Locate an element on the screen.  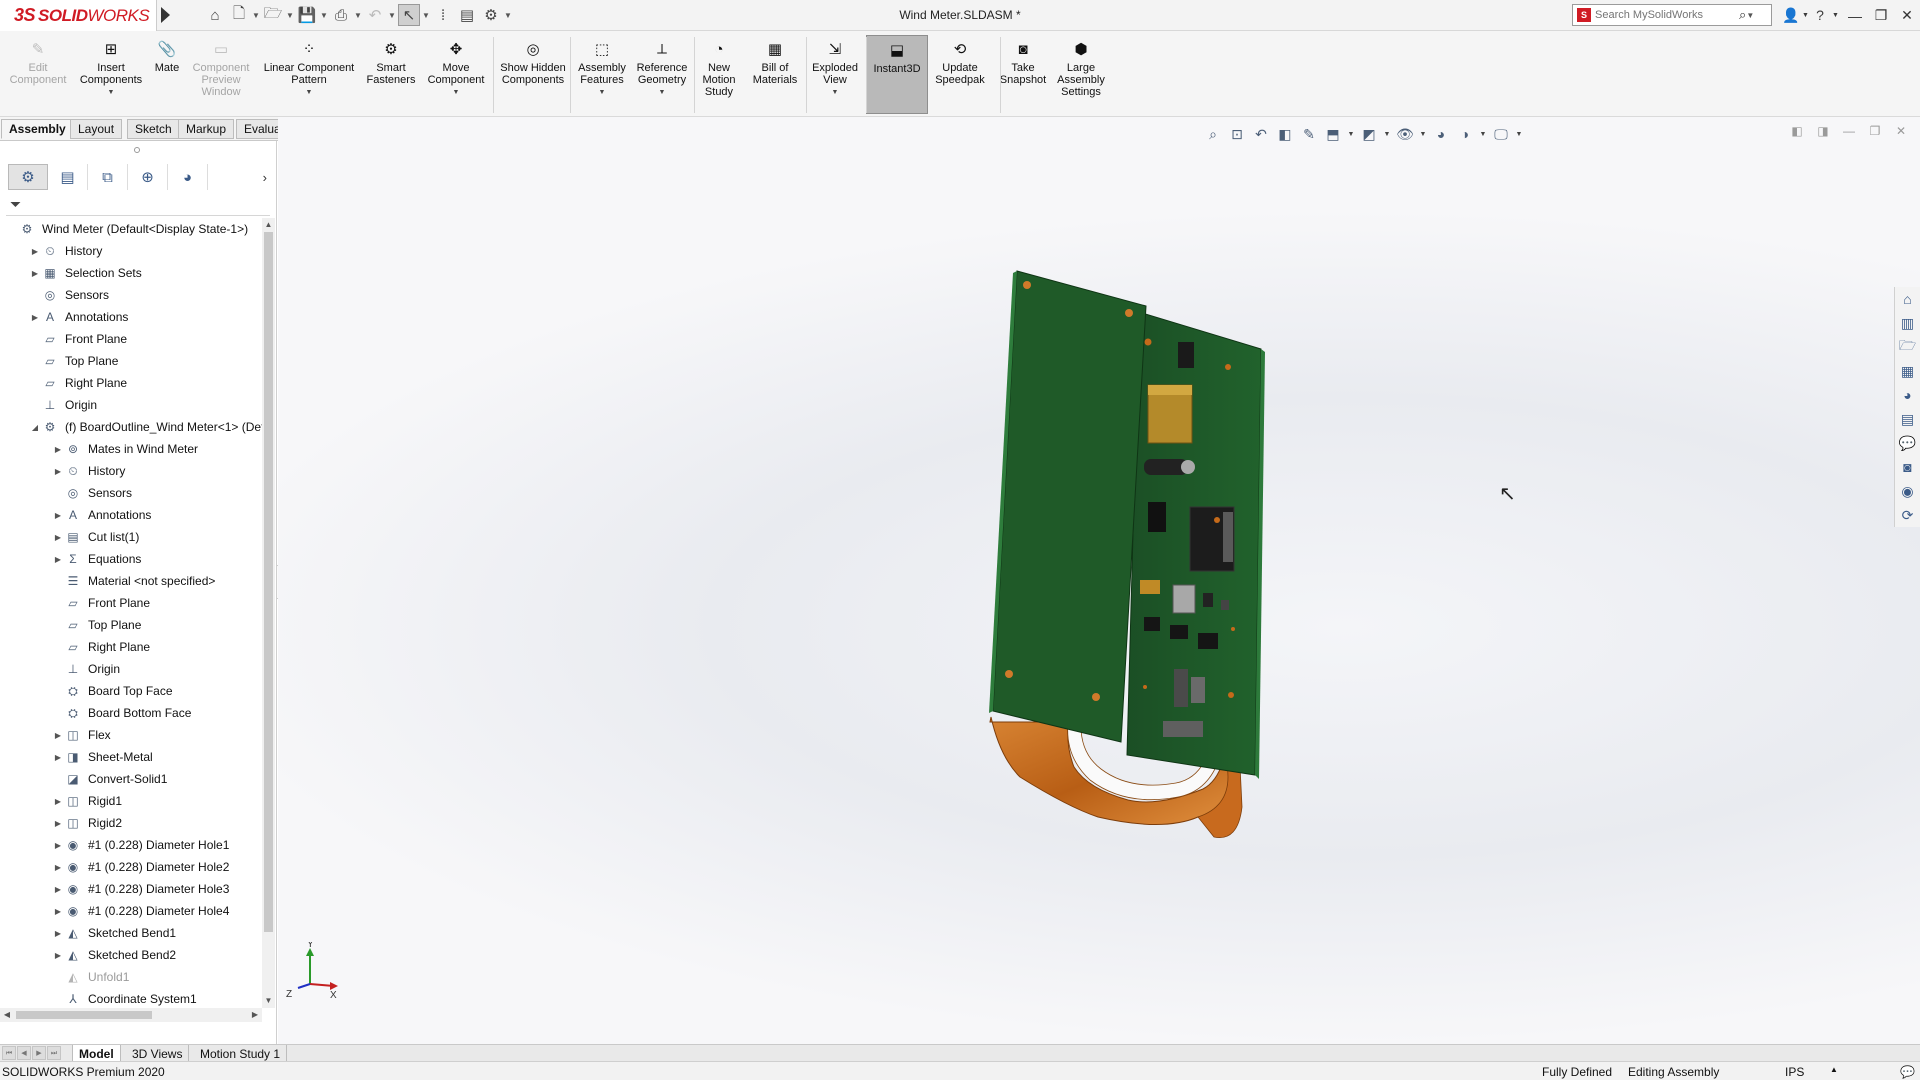
component-preview-window-button: ▭ Component Preview Window is located at coordinates (221, 68).